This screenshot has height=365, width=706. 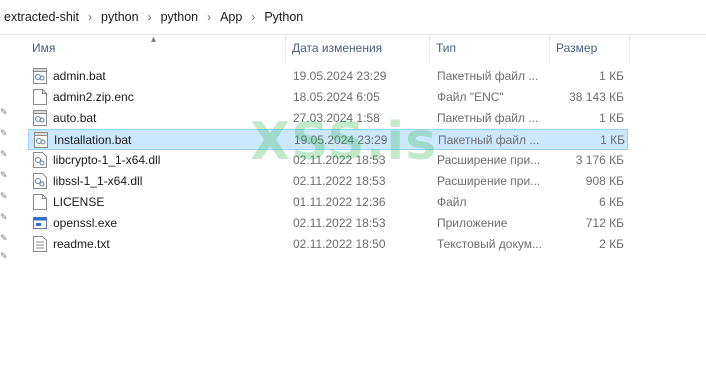 What do you see at coordinates (156, 49) in the screenshot?
I see `column-header-name: Имя` at bounding box center [156, 49].